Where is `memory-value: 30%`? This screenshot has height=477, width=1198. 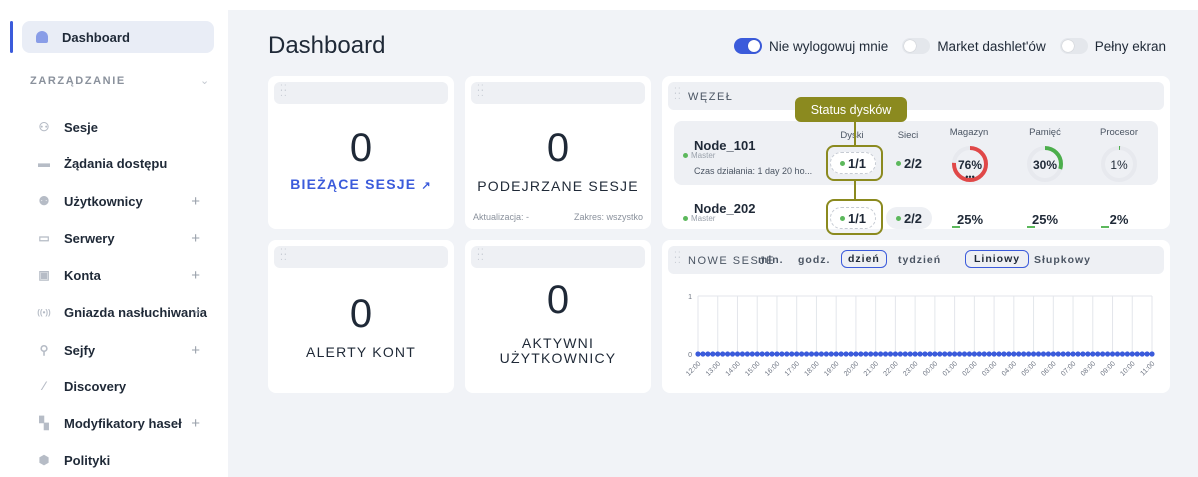 memory-value: 30% is located at coordinates (1045, 165).